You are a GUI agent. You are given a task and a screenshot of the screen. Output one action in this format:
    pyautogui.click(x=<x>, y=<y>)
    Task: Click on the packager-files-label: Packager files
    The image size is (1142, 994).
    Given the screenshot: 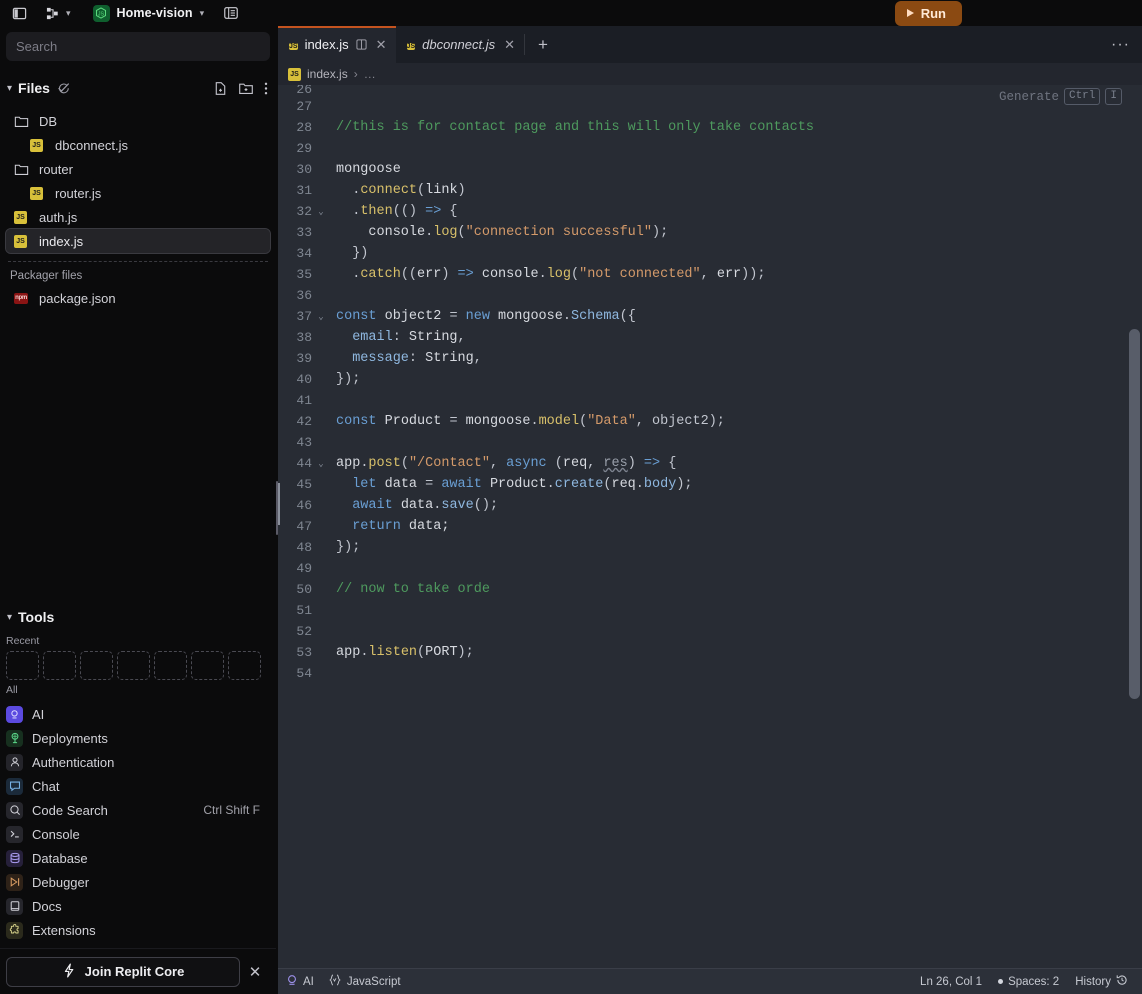 What is the action you would take?
    pyautogui.click(x=46, y=276)
    